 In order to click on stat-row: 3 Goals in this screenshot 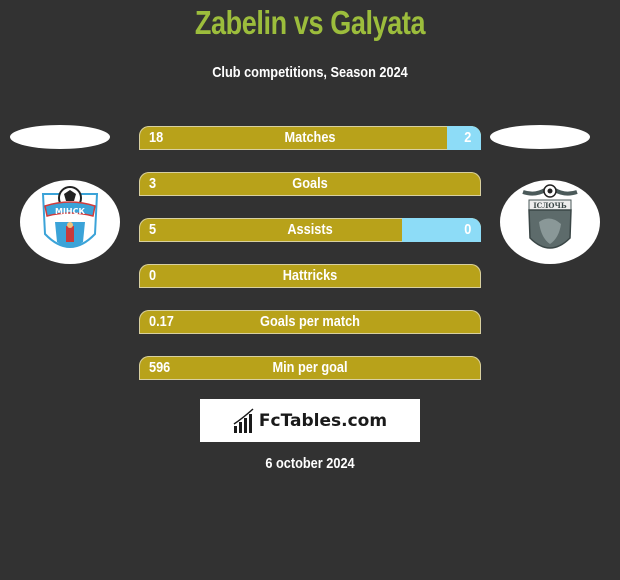, I will do `click(310, 184)`.